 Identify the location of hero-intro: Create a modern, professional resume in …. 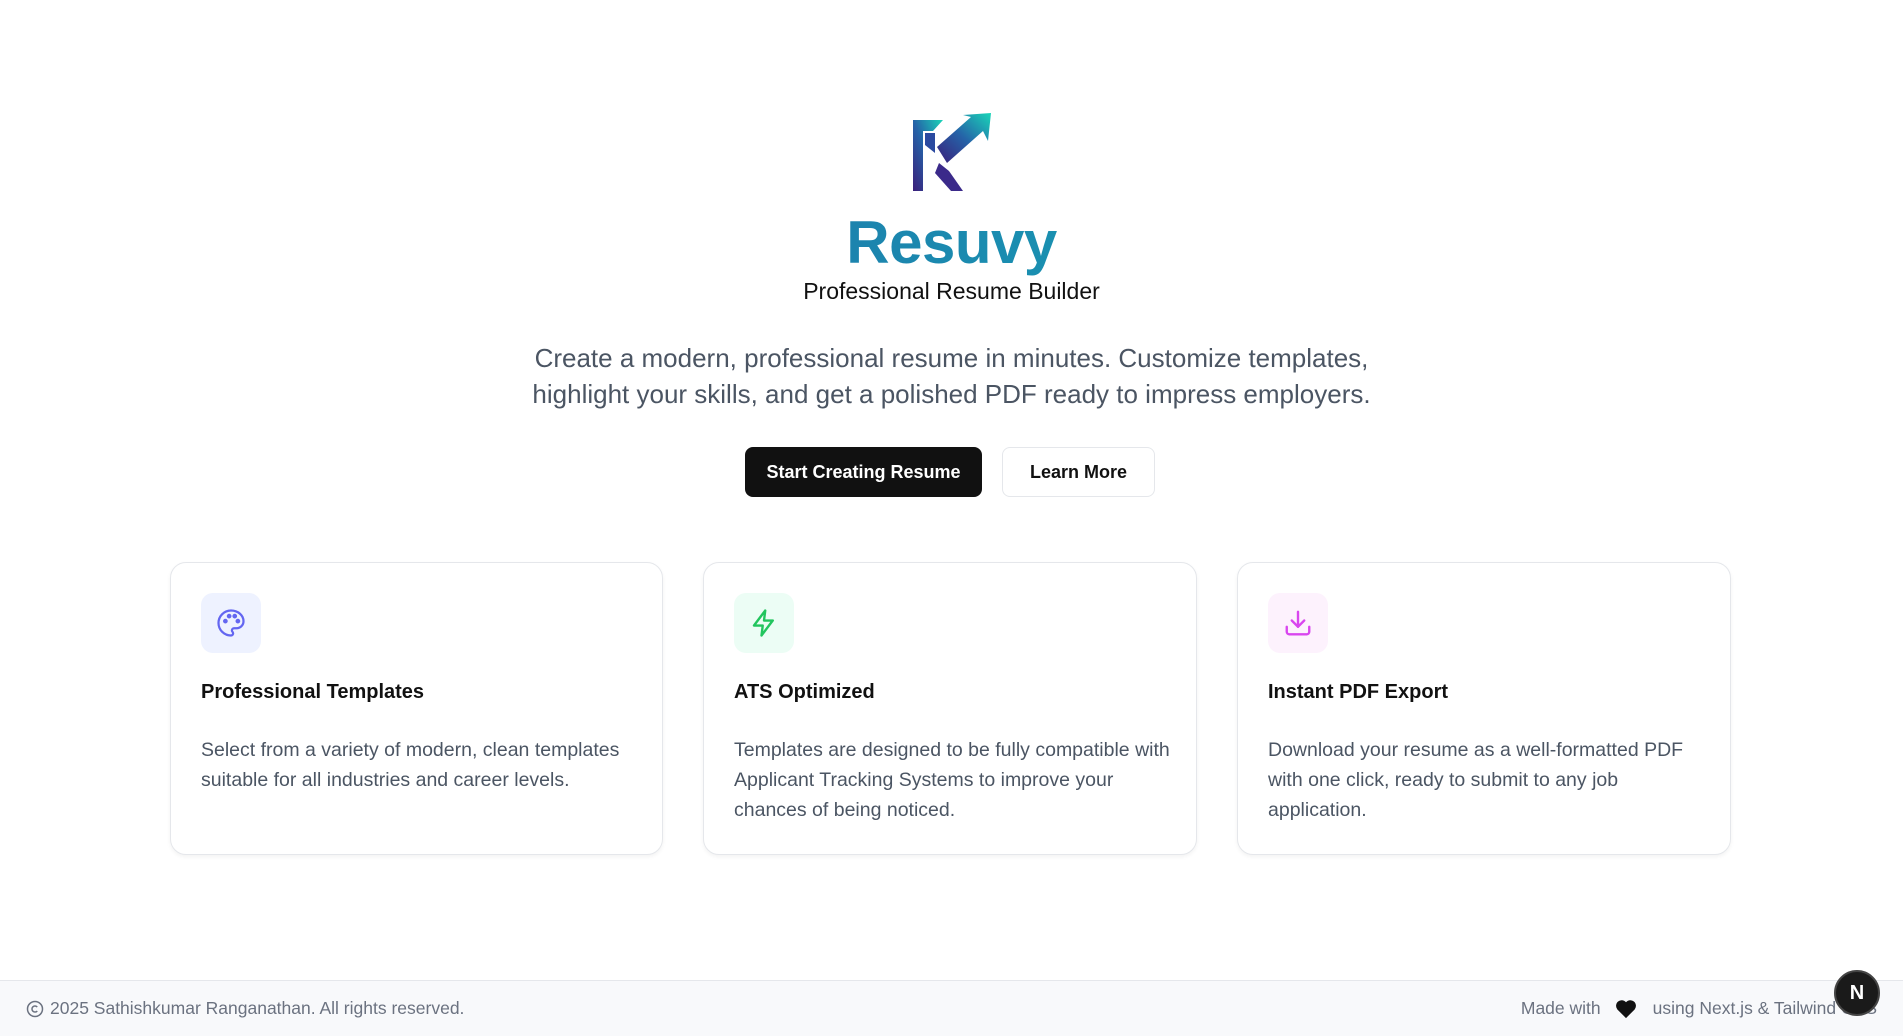
(951, 376).